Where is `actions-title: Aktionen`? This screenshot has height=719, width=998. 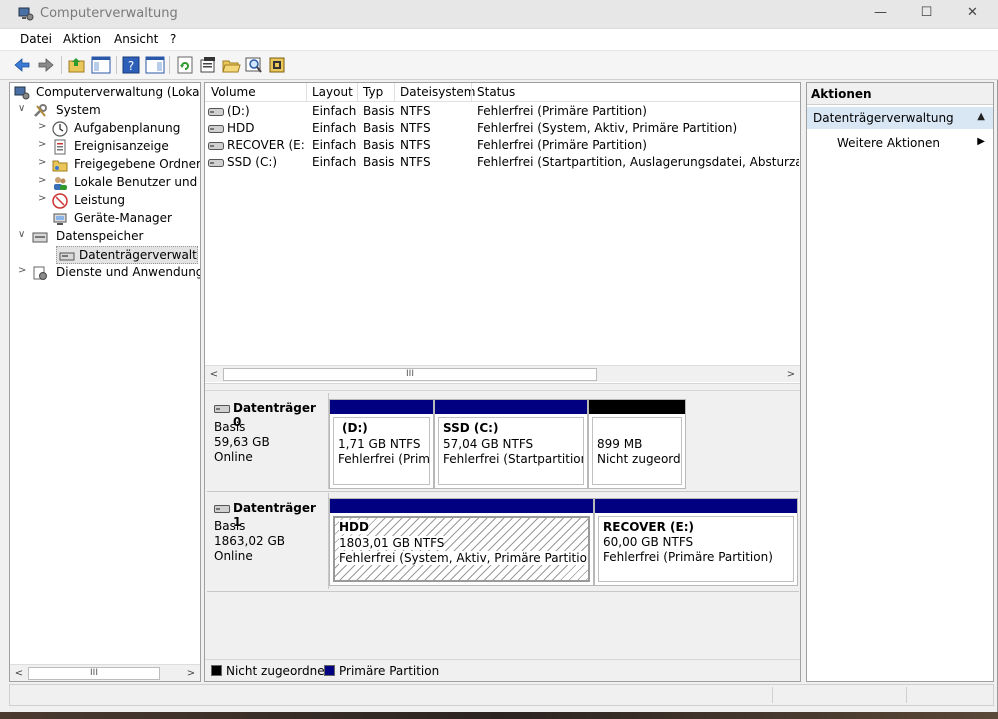 actions-title: Aktionen is located at coordinates (841, 94).